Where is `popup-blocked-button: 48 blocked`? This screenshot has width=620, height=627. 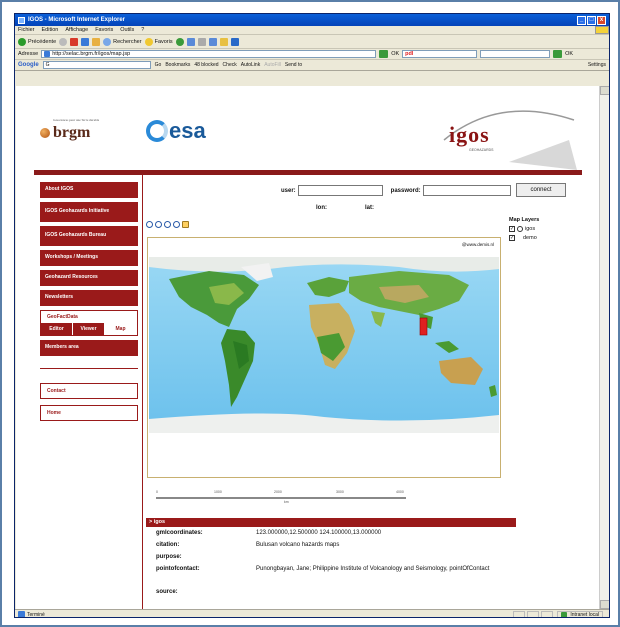
popup-blocked-button: 48 blocked is located at coordinates (206, 65).